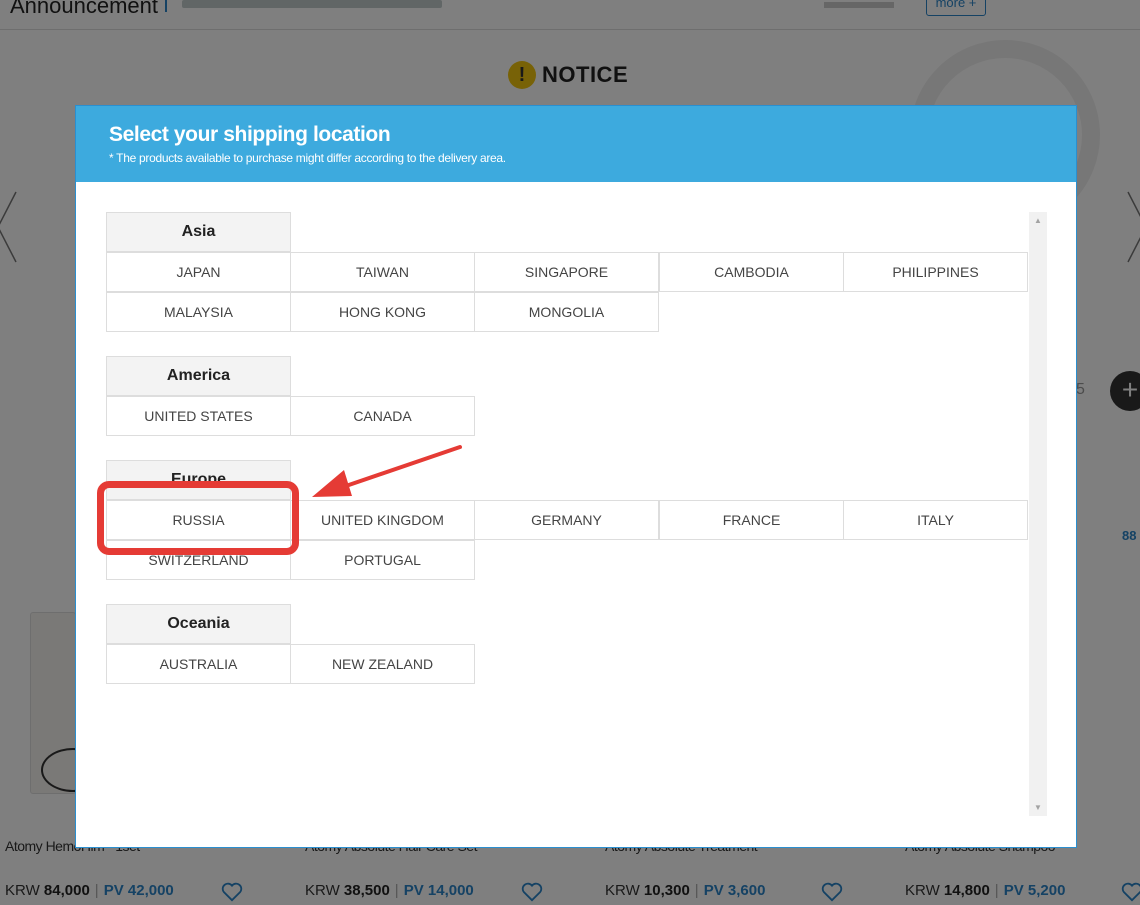 The height and width of the screenshot is (905, 1140). I want to click on country-portugal: PORTUGAL, so click(382, 560).